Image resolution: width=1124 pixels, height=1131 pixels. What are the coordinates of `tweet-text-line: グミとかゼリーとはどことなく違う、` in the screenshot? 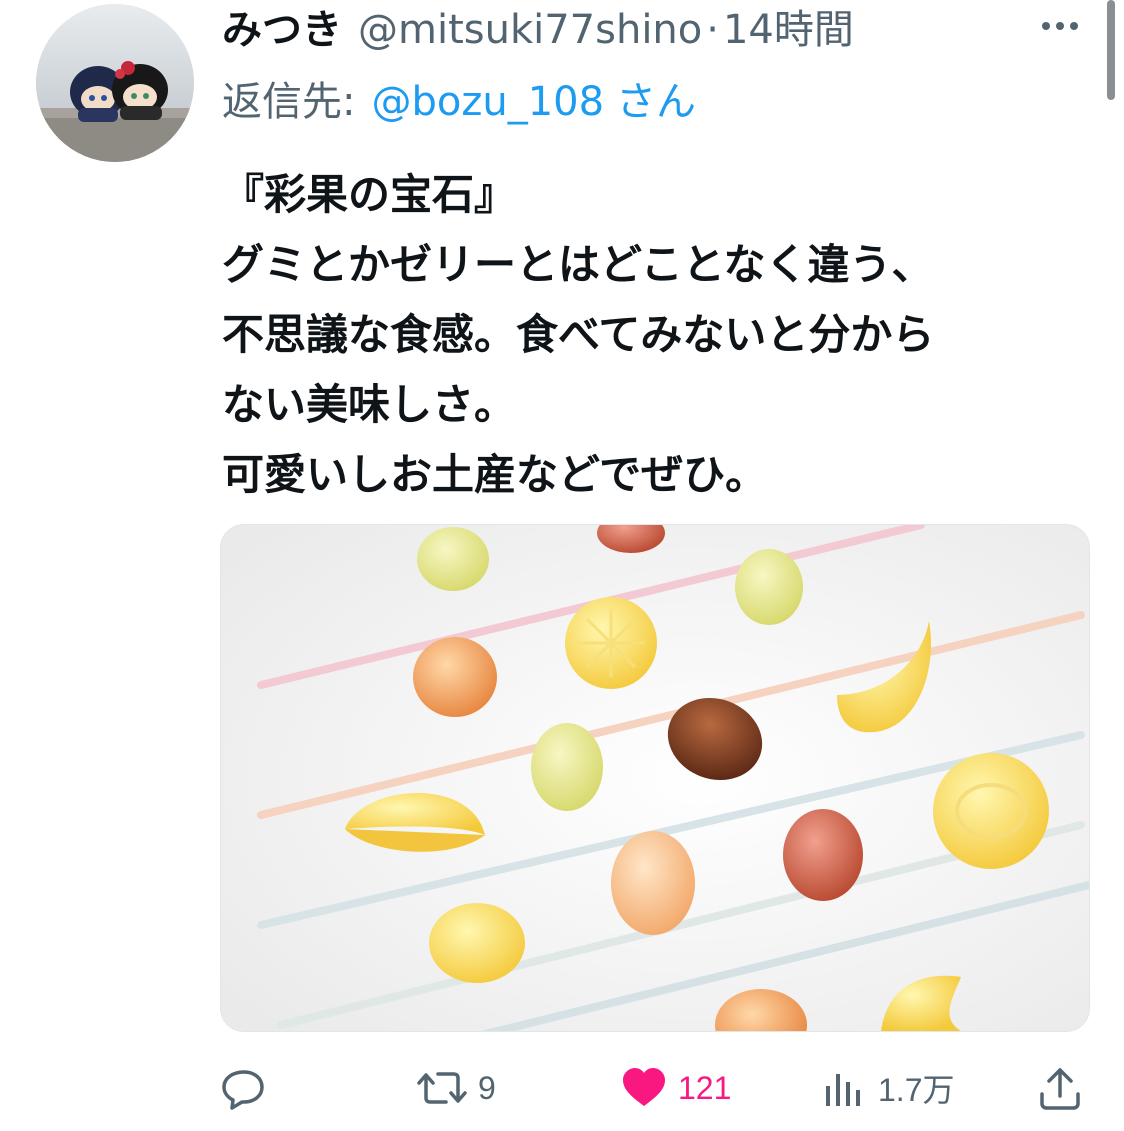 It's located at (578, 264).